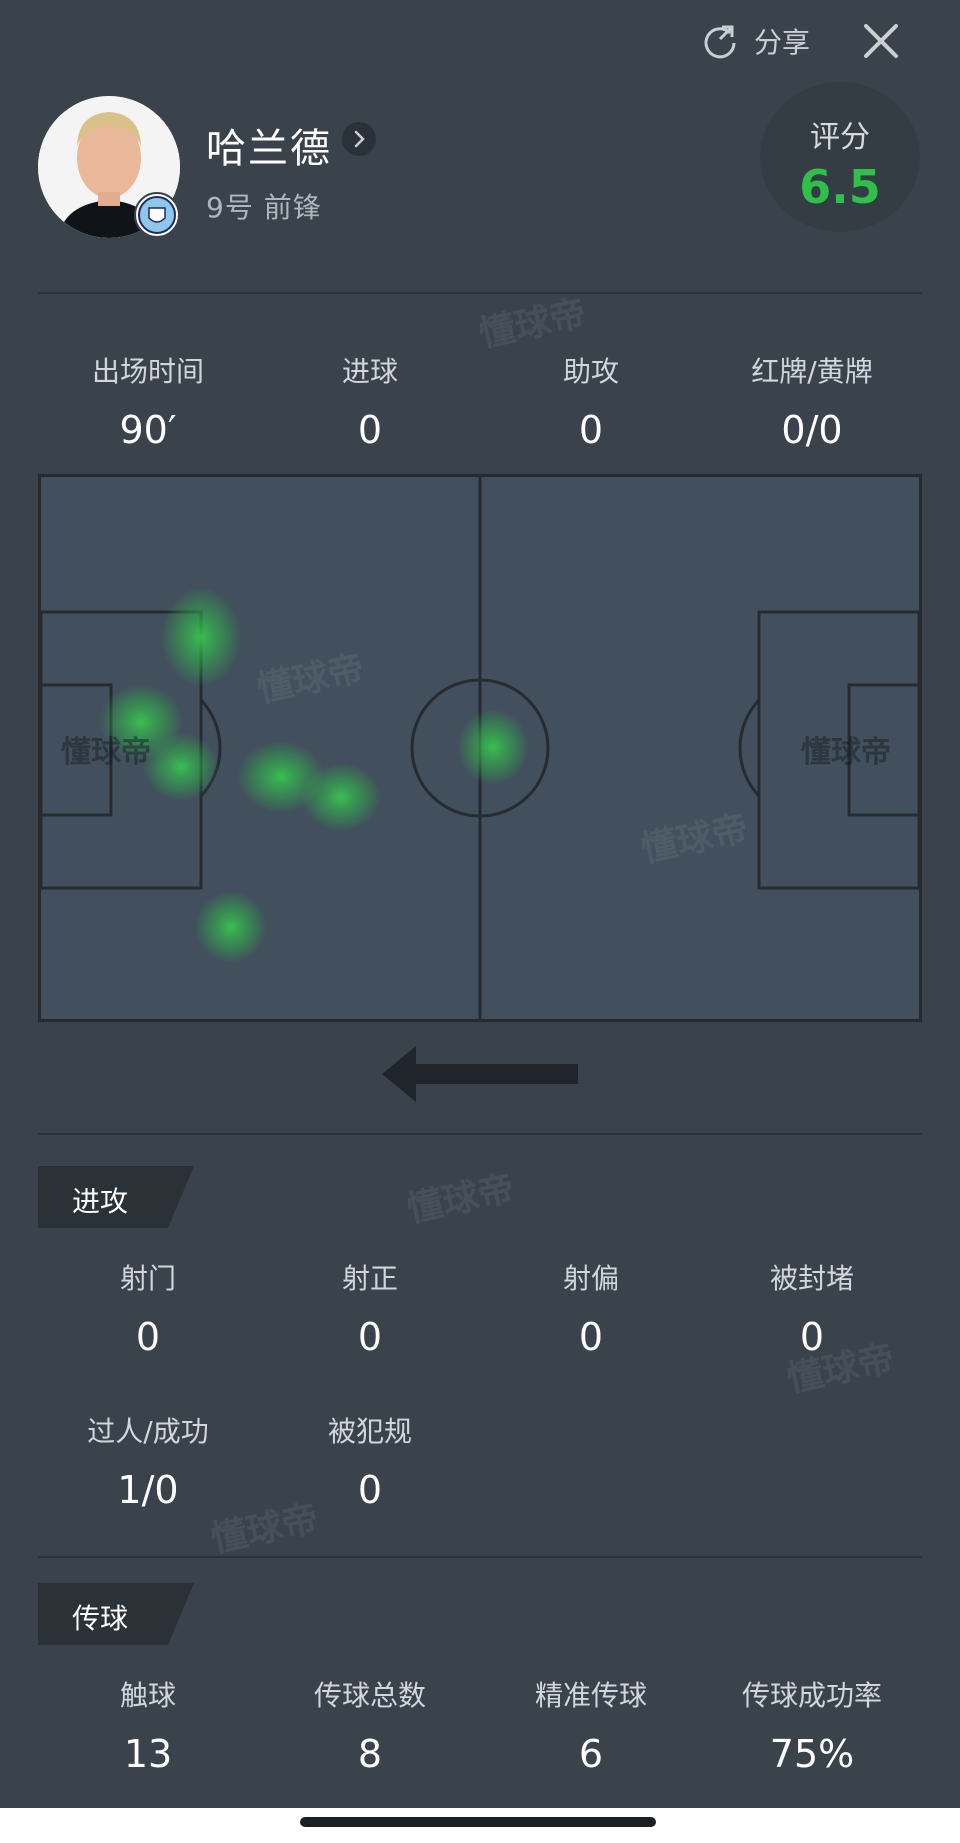 The image size is (960, 1843). I want to click on share-button: 分享, so click(770, 41).